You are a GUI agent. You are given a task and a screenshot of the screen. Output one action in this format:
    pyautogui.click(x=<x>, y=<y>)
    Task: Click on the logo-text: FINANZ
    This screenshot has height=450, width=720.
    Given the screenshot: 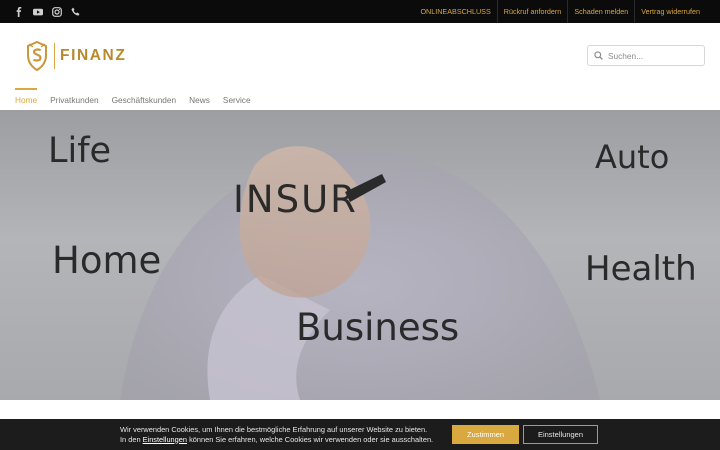 What is the action you would take?
    pyautogui.click(x=93, y=55)
    